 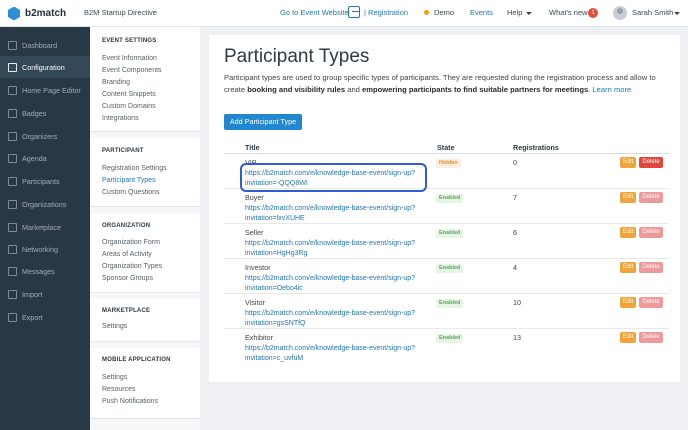 I want to click on user-name-menu: Sarah Smith, so click(x=652, y=12).